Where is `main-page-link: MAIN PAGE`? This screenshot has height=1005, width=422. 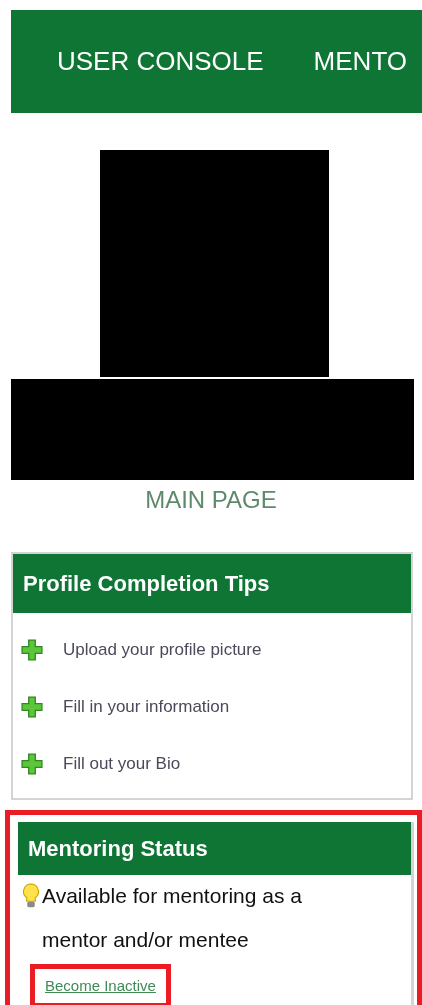
main-page-link: MAIN PAGE is located at coordinates (211, 499).